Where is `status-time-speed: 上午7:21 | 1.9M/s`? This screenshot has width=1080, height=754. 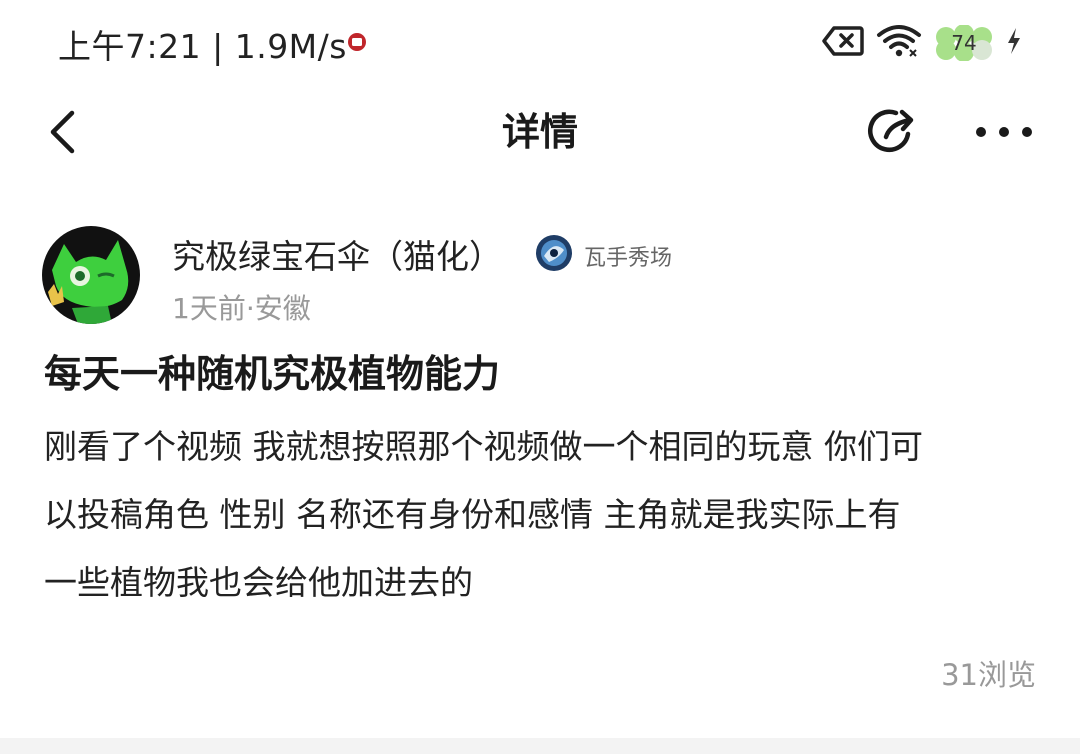 status-time-speed: 上午7:21 | 1.9M/s is located at coordinates (202, 46).